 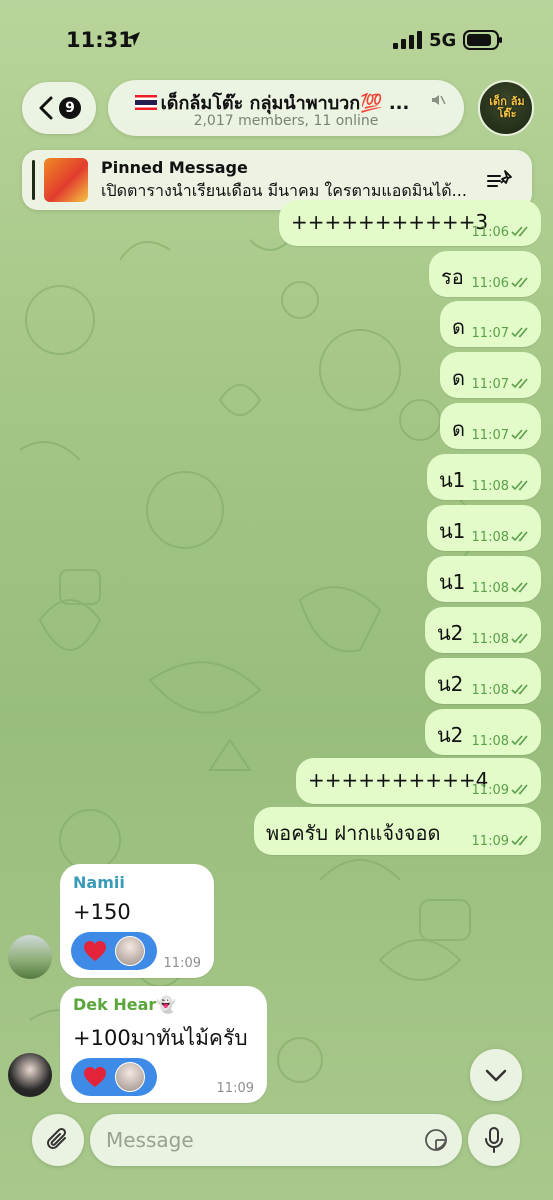 What do you see at coordinates (482, 40) in the screenshot?
I see `battery-icon` at bounding box center [482, 40].